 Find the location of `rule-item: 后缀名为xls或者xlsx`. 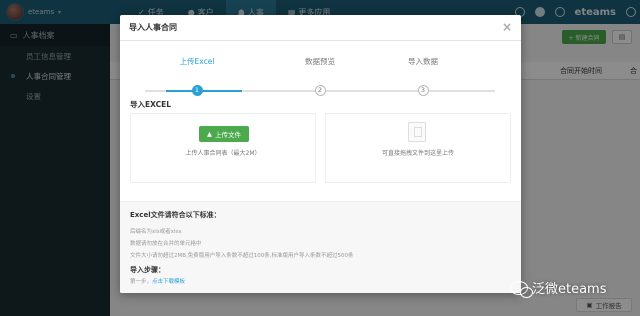

rule-item: 后缀名为xls或者xlsx is located at coordinates (156, 232).